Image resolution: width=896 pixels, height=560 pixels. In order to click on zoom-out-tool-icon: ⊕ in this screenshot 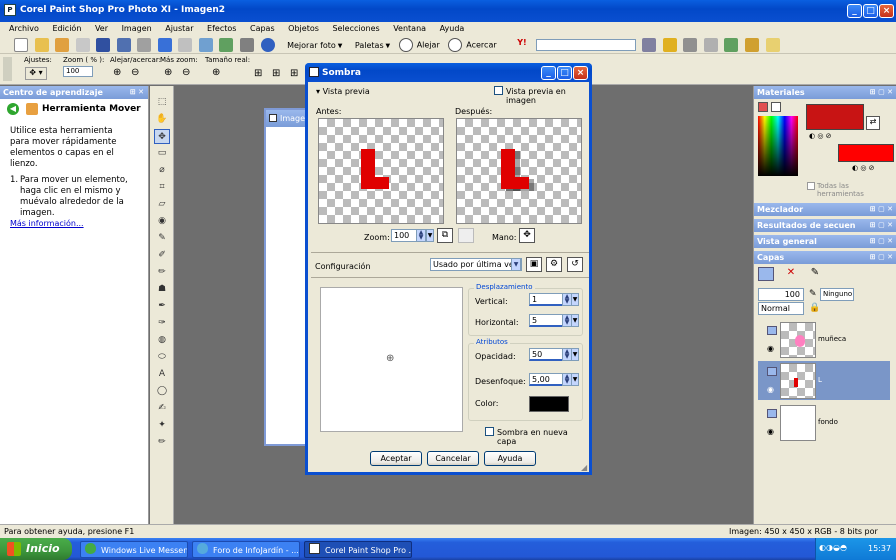, I will do `click(117, 72)`.